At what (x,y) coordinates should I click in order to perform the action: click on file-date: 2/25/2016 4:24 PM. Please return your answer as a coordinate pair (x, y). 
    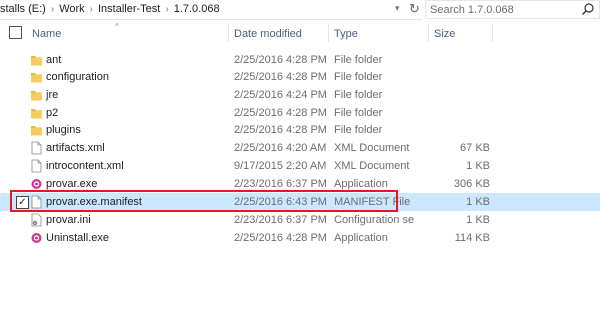
    Looking at the image, I should click on (280, 95).